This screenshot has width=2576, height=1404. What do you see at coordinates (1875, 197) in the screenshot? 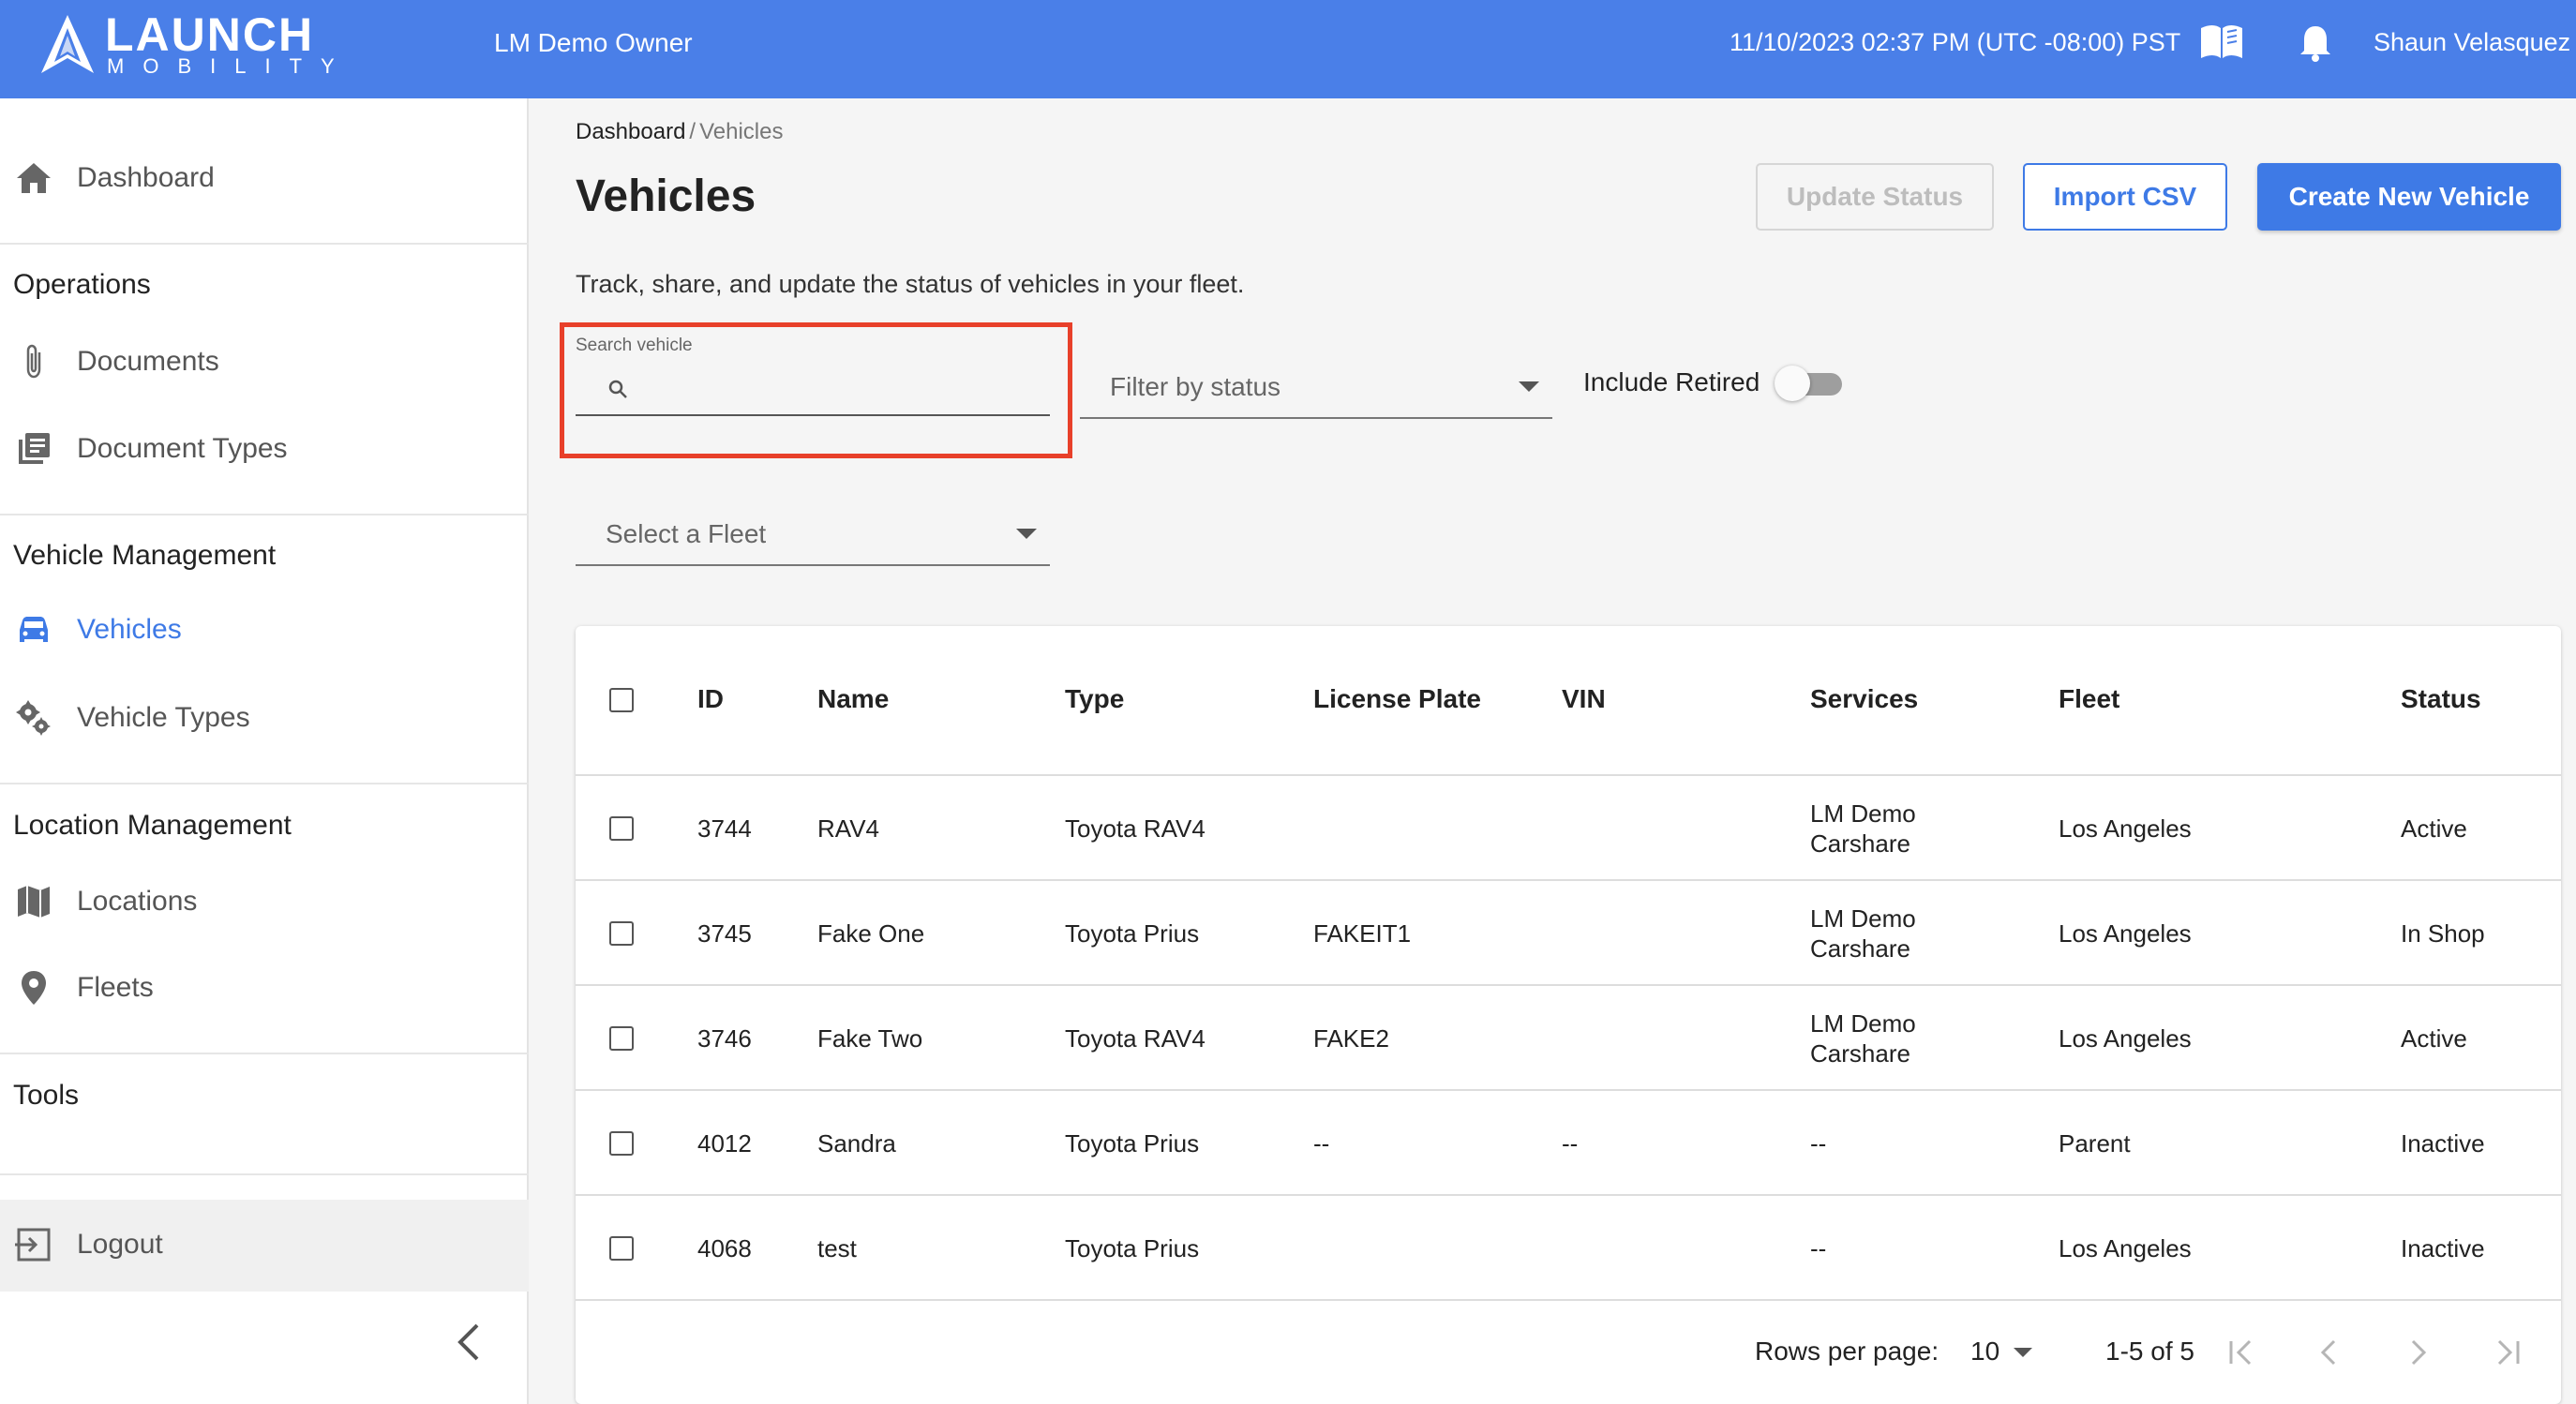
I see `update-status-button: Update Status` at bounding box center [1875, 197].